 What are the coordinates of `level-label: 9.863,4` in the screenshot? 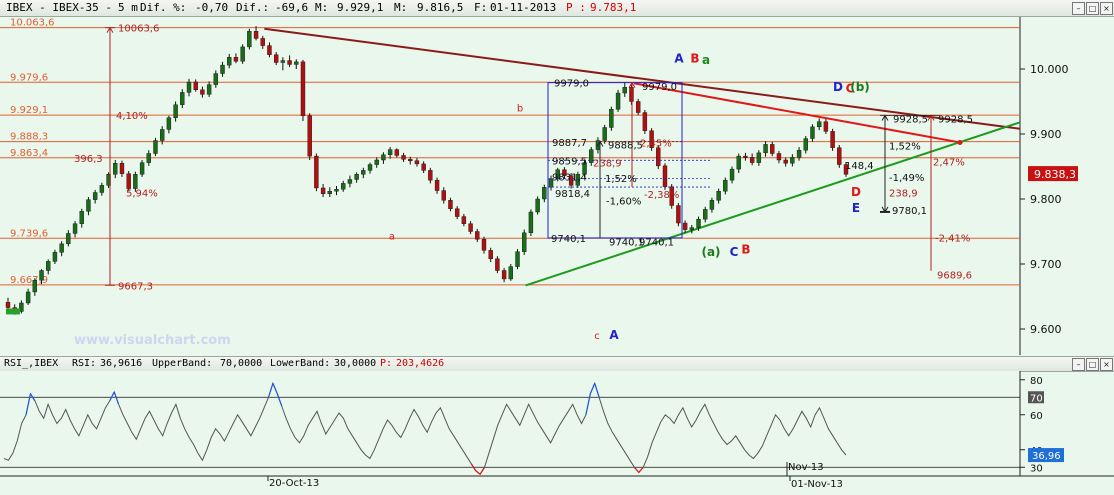 It's located at (29, 153).